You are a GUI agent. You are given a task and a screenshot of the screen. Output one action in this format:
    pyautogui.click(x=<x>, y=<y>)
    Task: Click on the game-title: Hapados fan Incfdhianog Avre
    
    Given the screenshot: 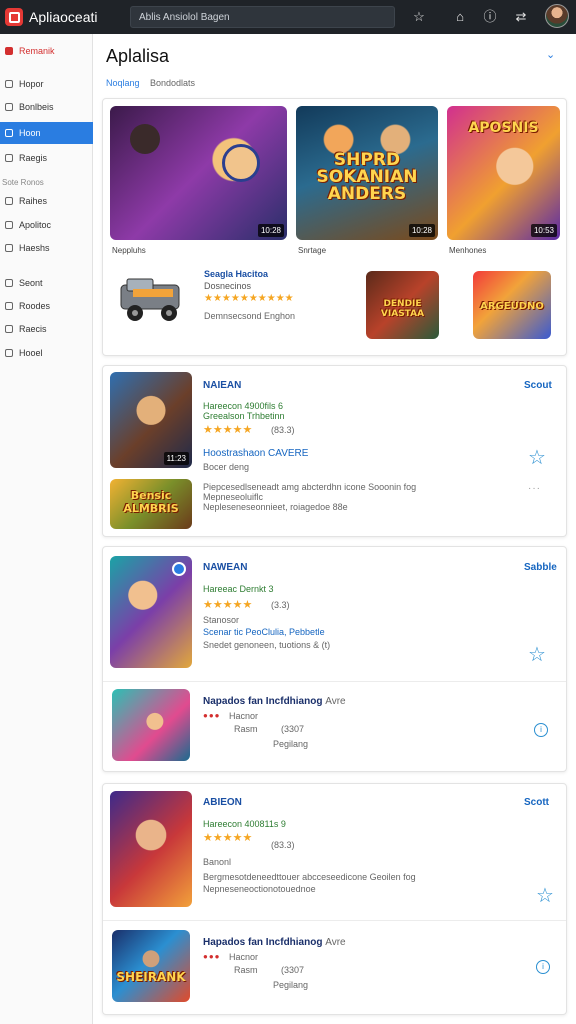 What is the action you would take?
    pyautogui.click(x=274, y=942)
    